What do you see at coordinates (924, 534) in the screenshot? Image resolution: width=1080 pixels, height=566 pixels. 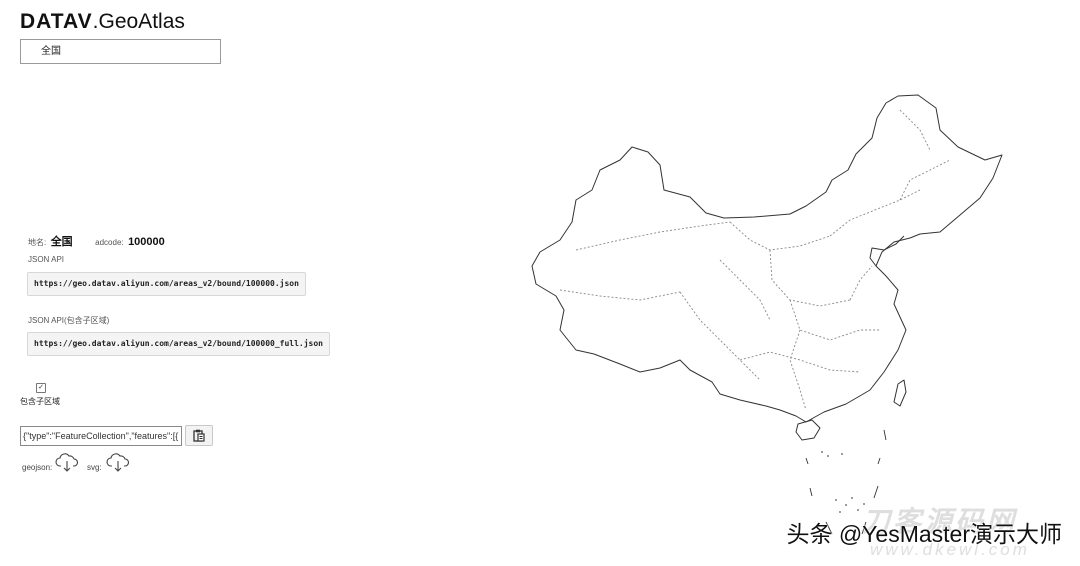 I see `watermark-text: 头条 @YesMaster演示大师` at bounding box center [924, 534].